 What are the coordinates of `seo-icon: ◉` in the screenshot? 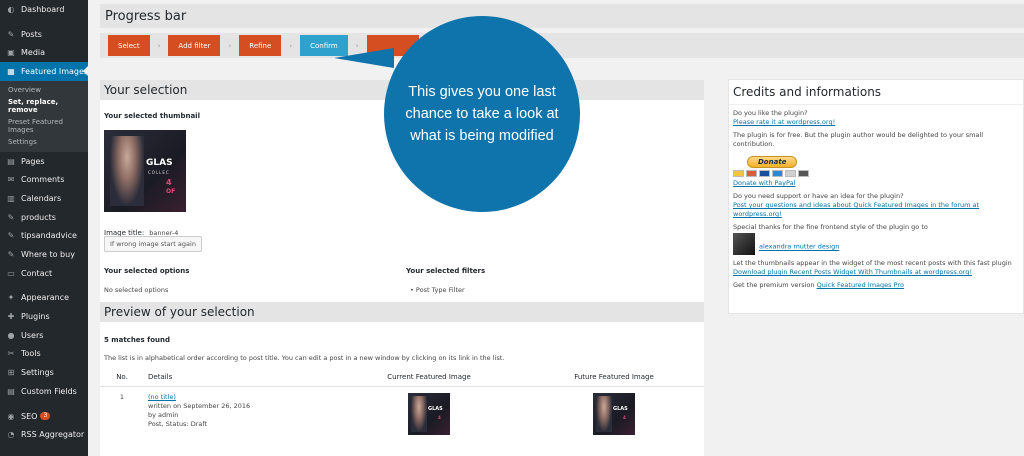 It's located at (11, 416).